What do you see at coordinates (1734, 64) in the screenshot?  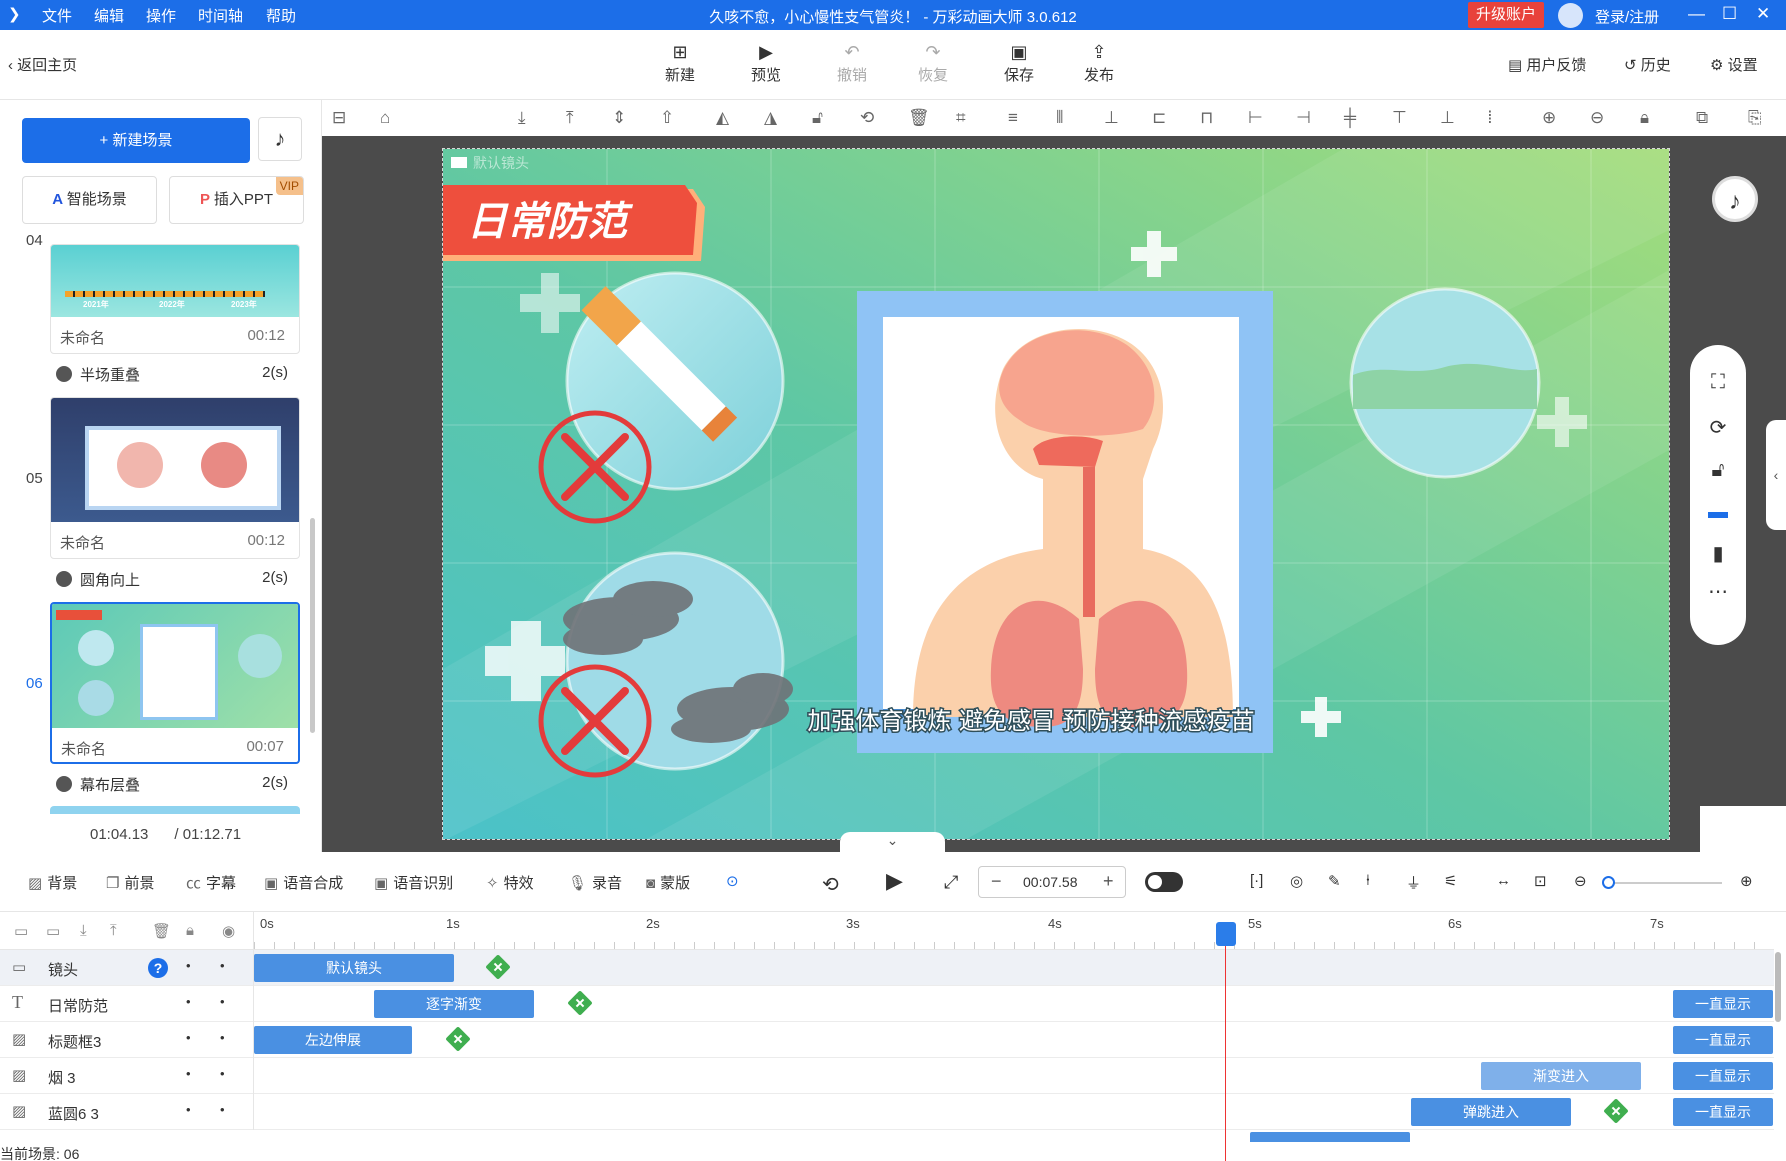 I see `settings-button: ⚙ 设置` at bounding box center [1734, 64].